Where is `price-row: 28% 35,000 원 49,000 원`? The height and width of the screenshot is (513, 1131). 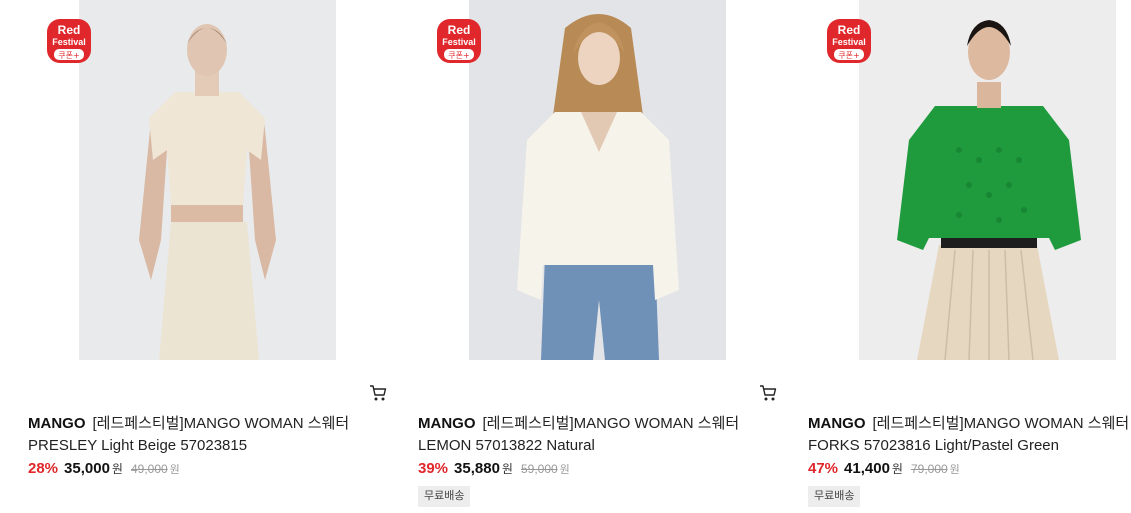 price-row: 28% 35,000 원 49,000 원 is located at coordinates (104, 469).